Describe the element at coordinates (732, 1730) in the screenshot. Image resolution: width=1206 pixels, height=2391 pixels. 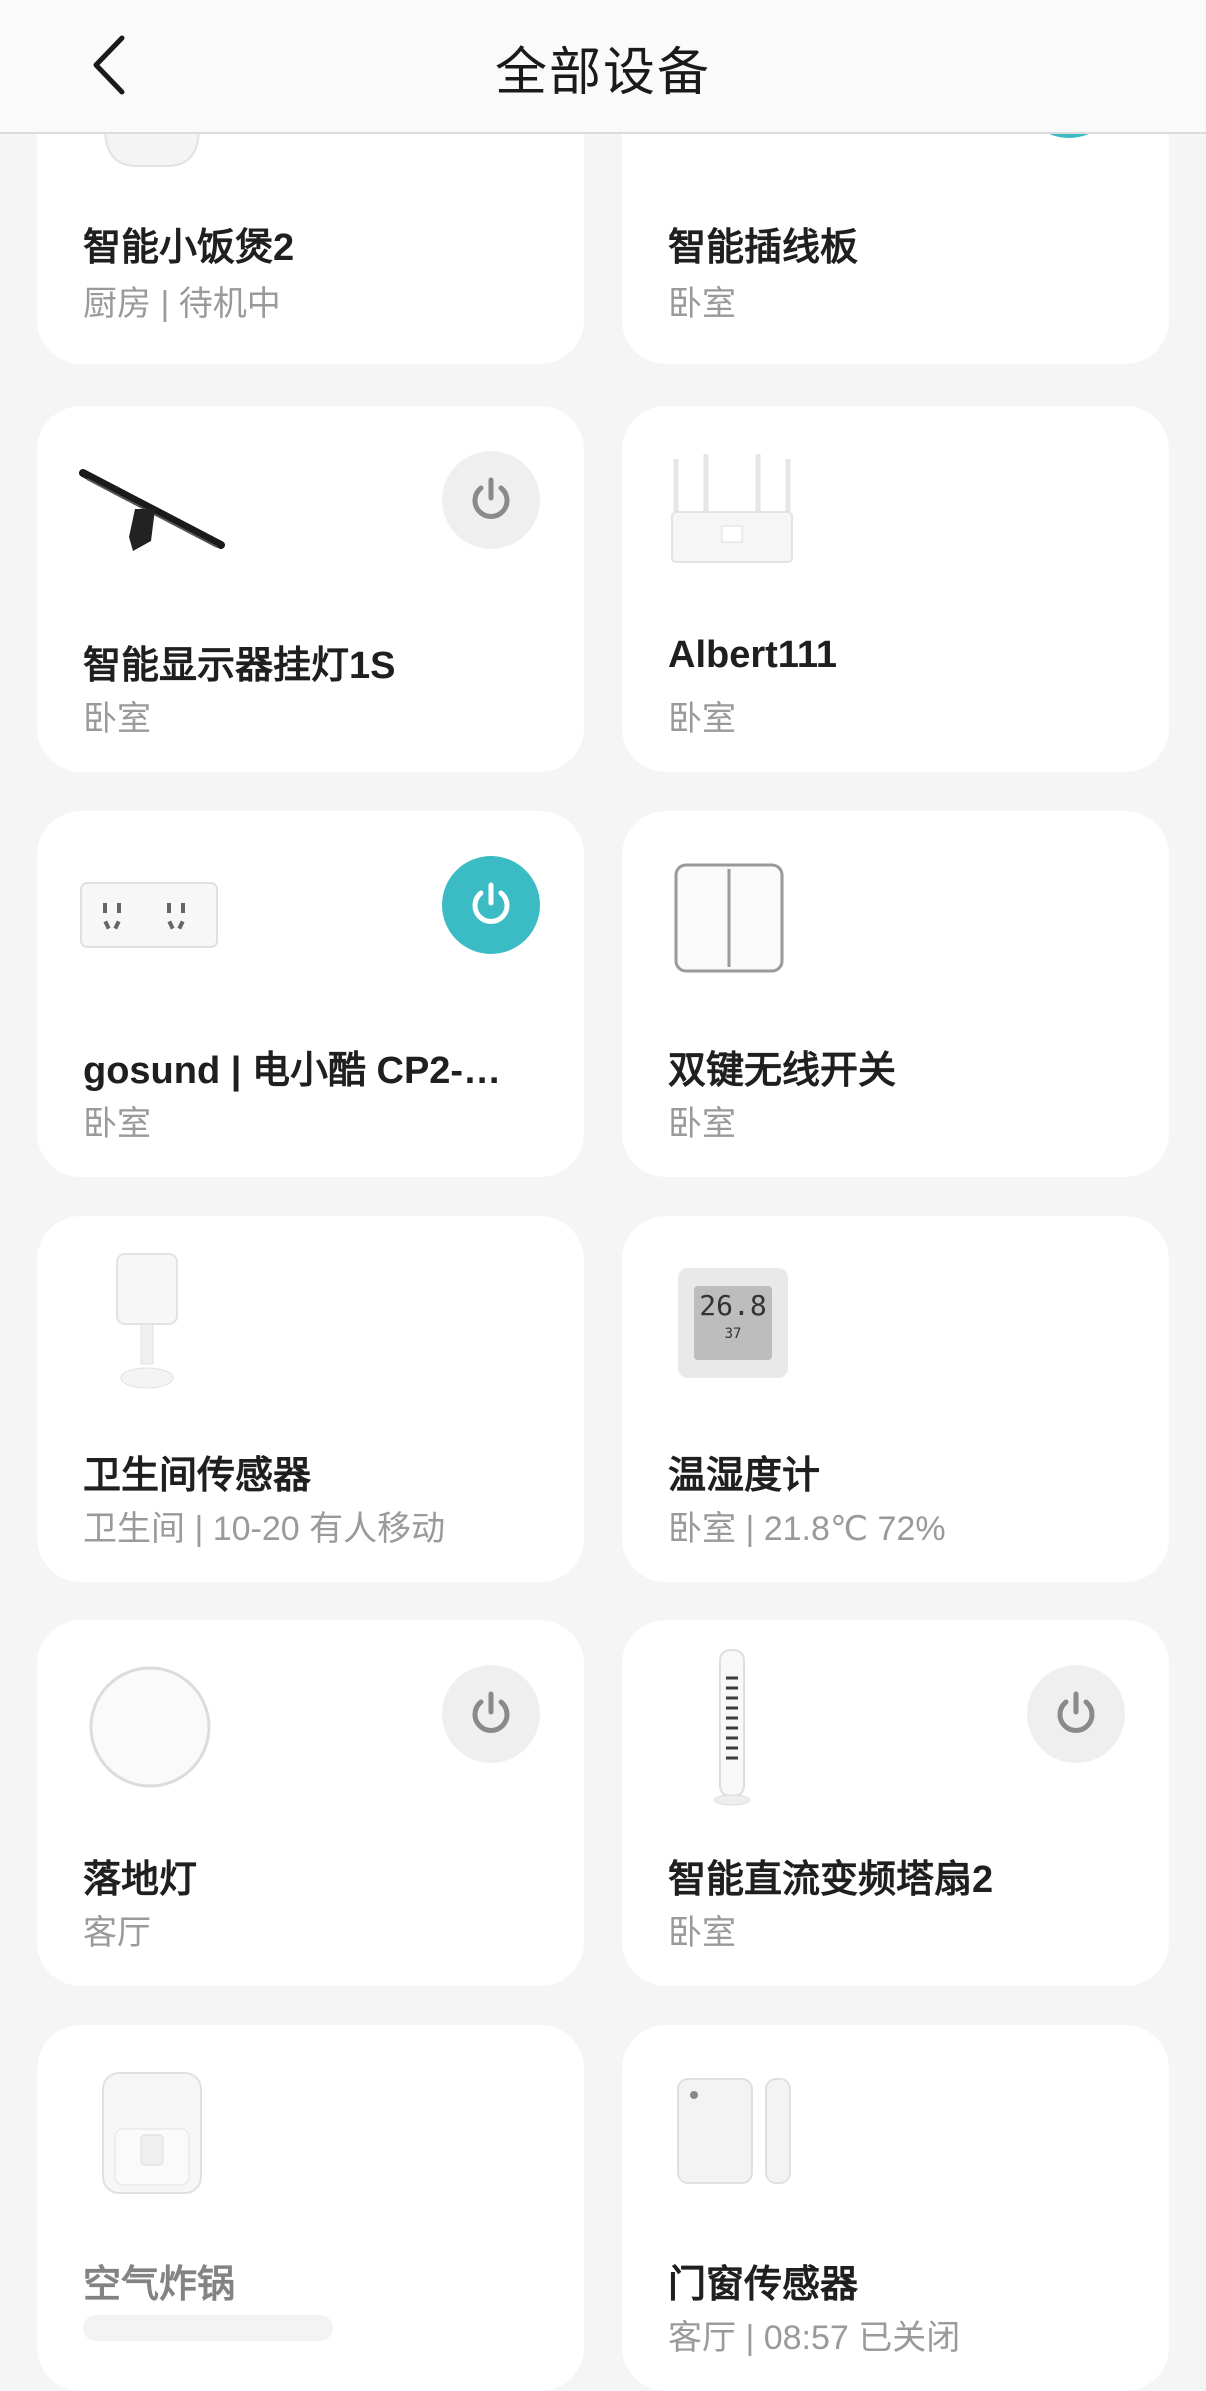
I see `tower-fan-icon` at that location.